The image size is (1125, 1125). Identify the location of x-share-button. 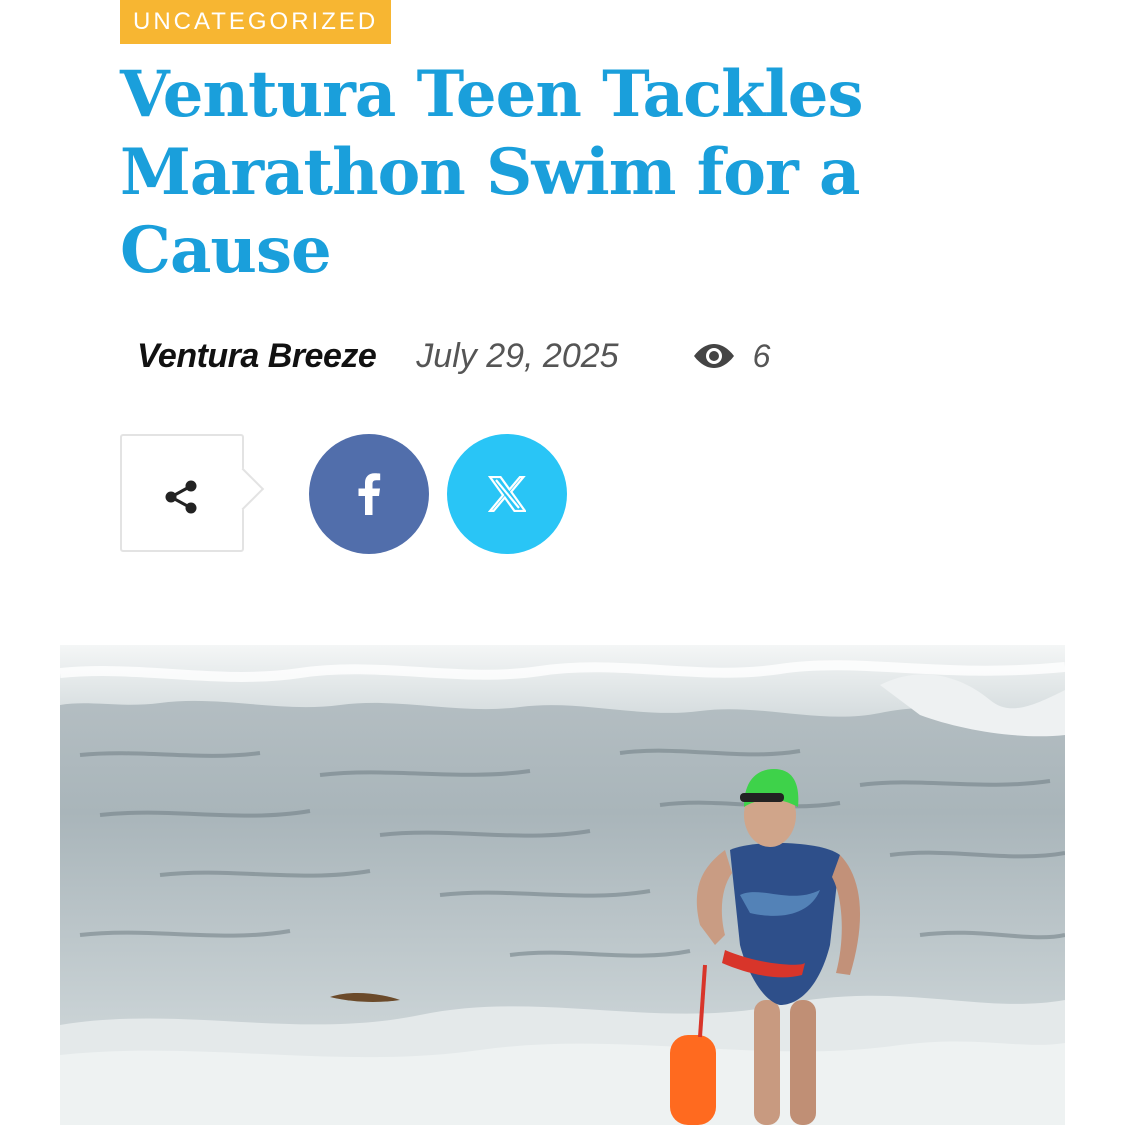
(507, 494).